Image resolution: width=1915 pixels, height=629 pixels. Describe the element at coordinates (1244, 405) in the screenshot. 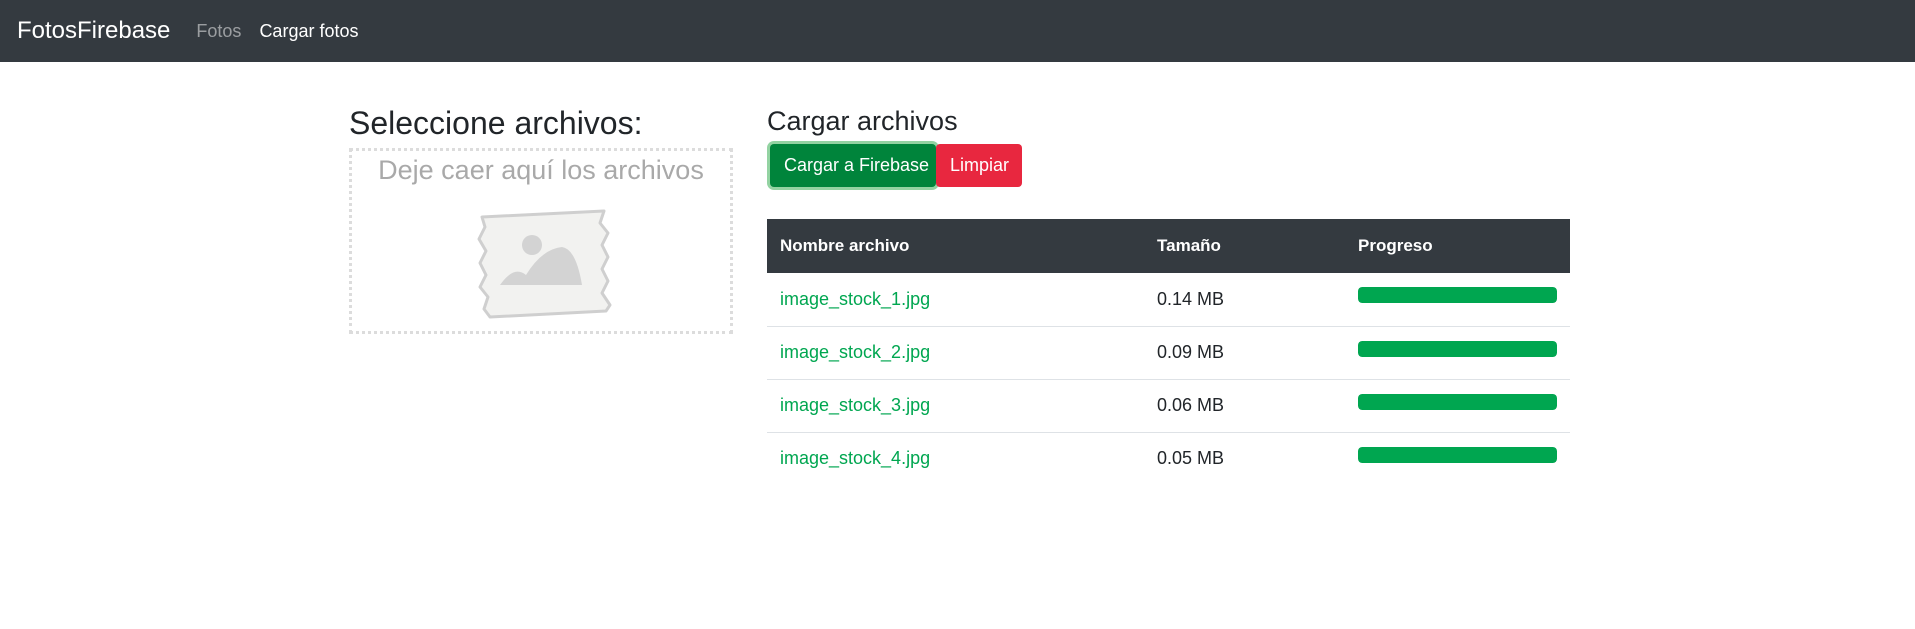

I see `file-size-cell: 0.06 MB` at that location.